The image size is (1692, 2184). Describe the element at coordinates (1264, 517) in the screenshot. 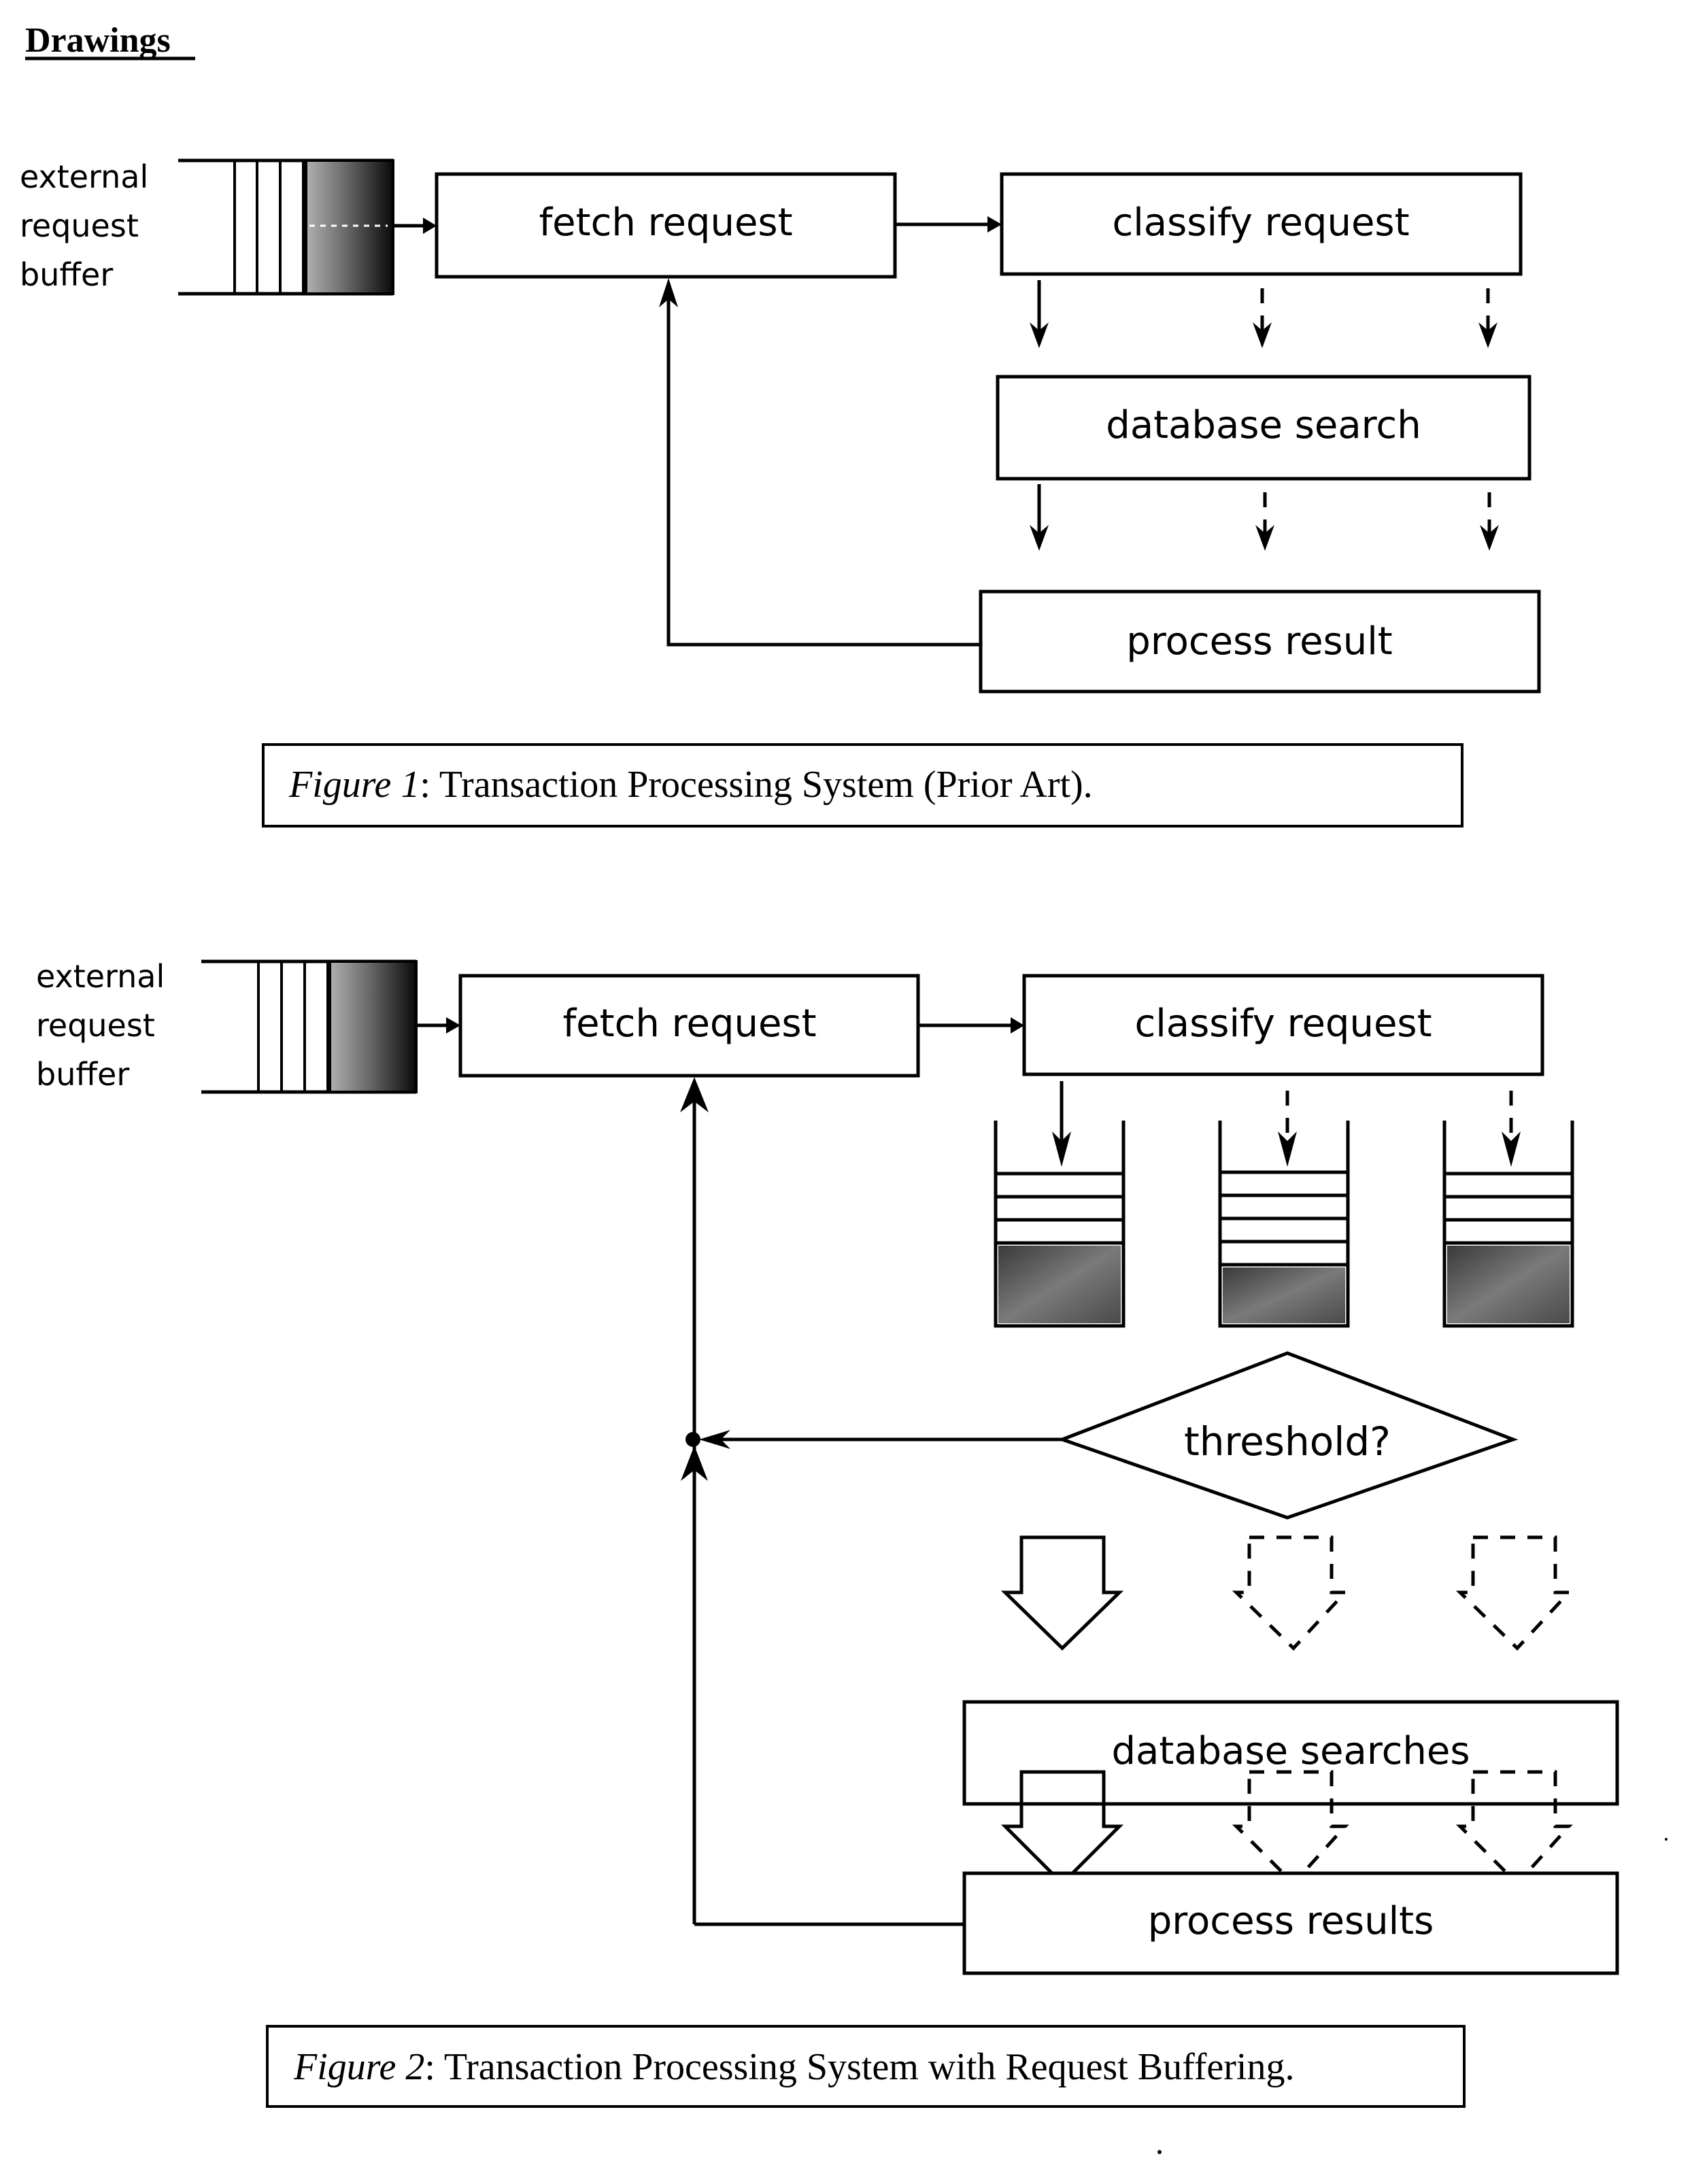

I see `search-to-process-arrows` at that location.